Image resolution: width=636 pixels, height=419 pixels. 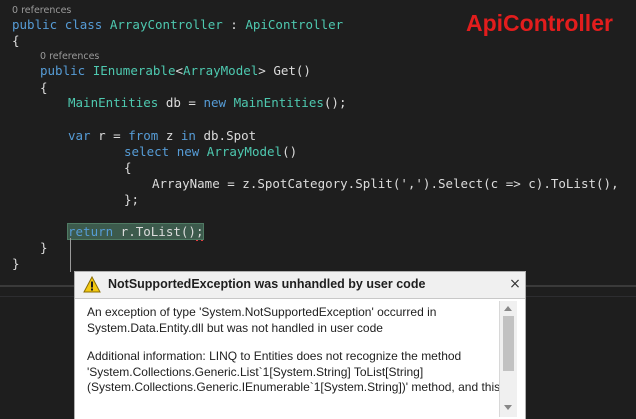 I want to click on scroll-up-icon, so click(x=508, y=308).